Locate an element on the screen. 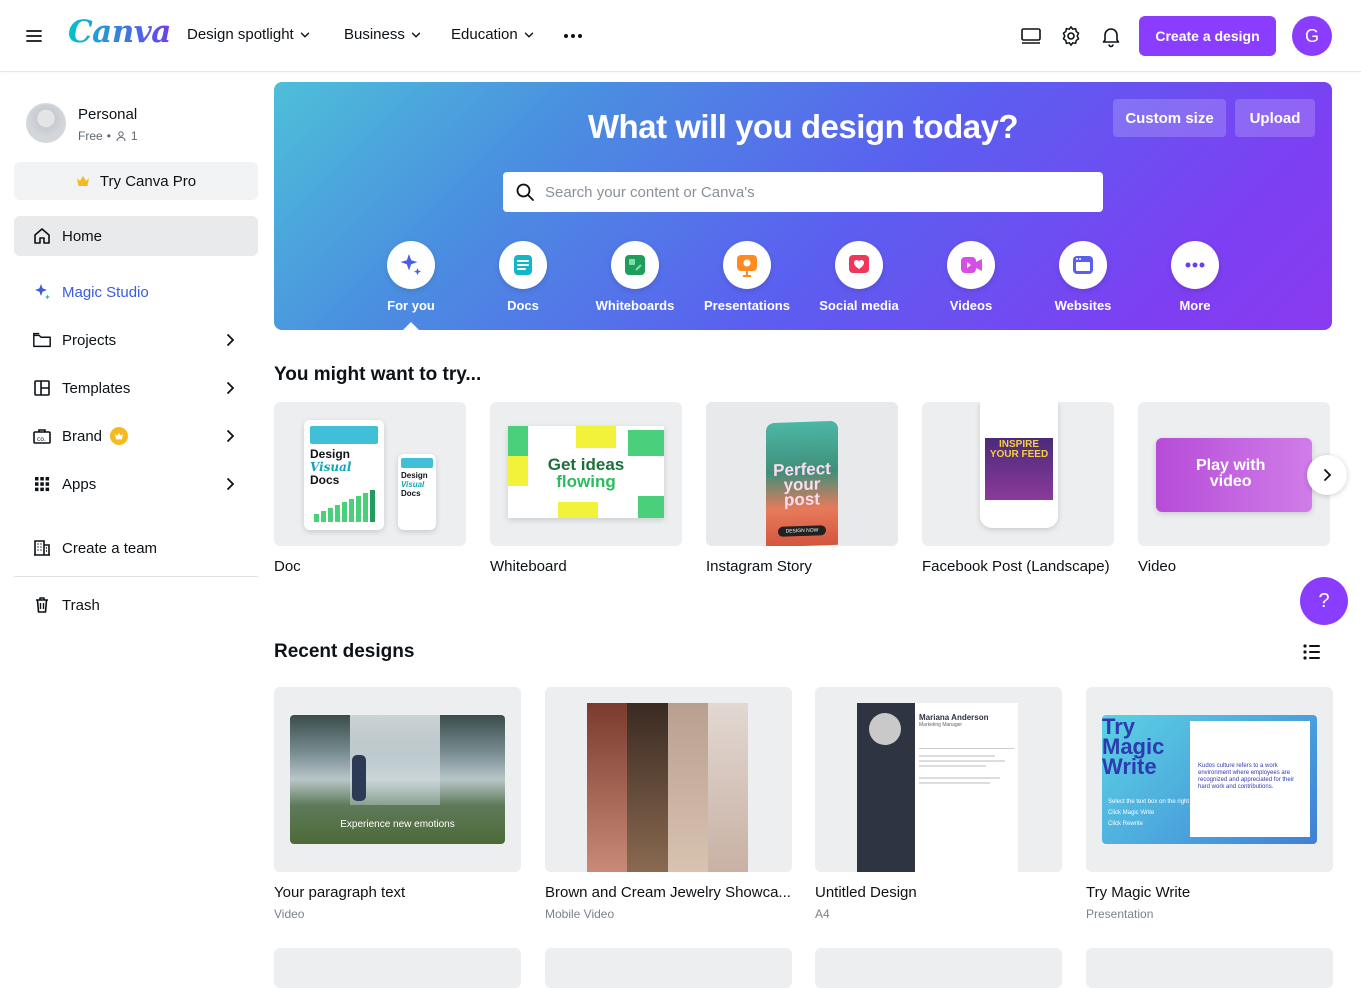 This screenshot has width=1361, height=988. more-nav-icon is located at coordinates (573, 36).